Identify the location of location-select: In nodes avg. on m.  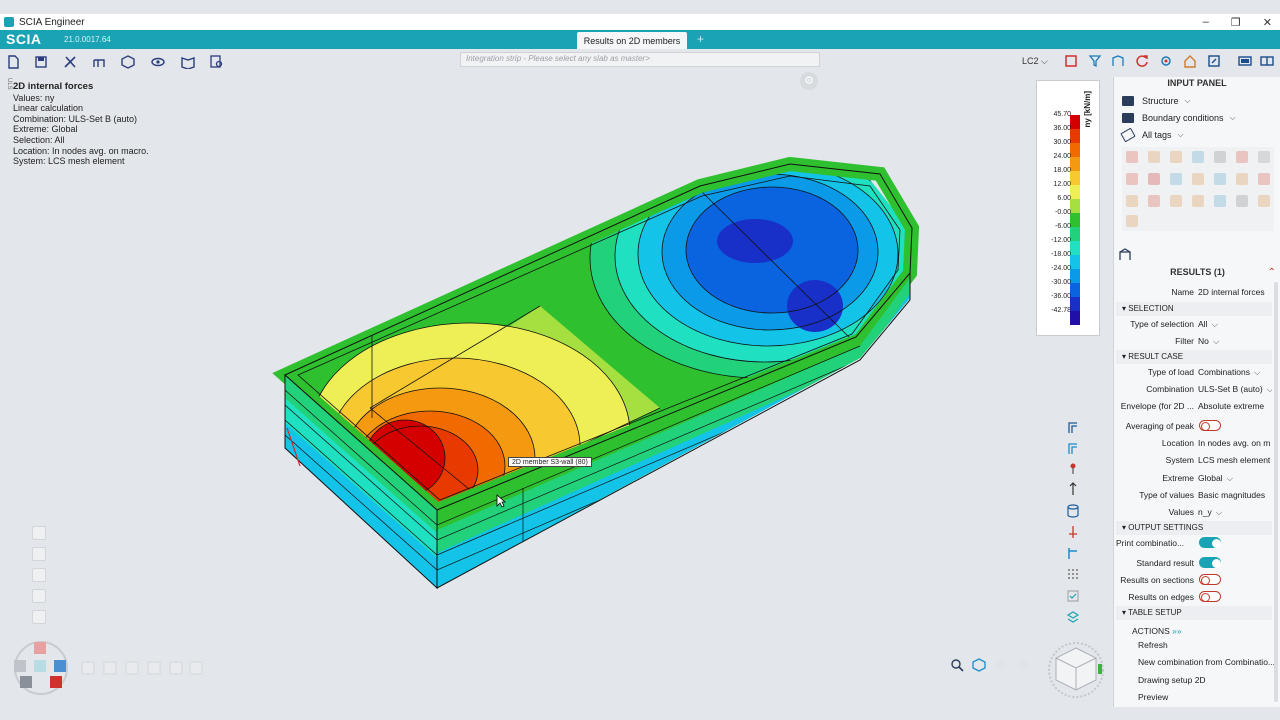
(1235, 443).